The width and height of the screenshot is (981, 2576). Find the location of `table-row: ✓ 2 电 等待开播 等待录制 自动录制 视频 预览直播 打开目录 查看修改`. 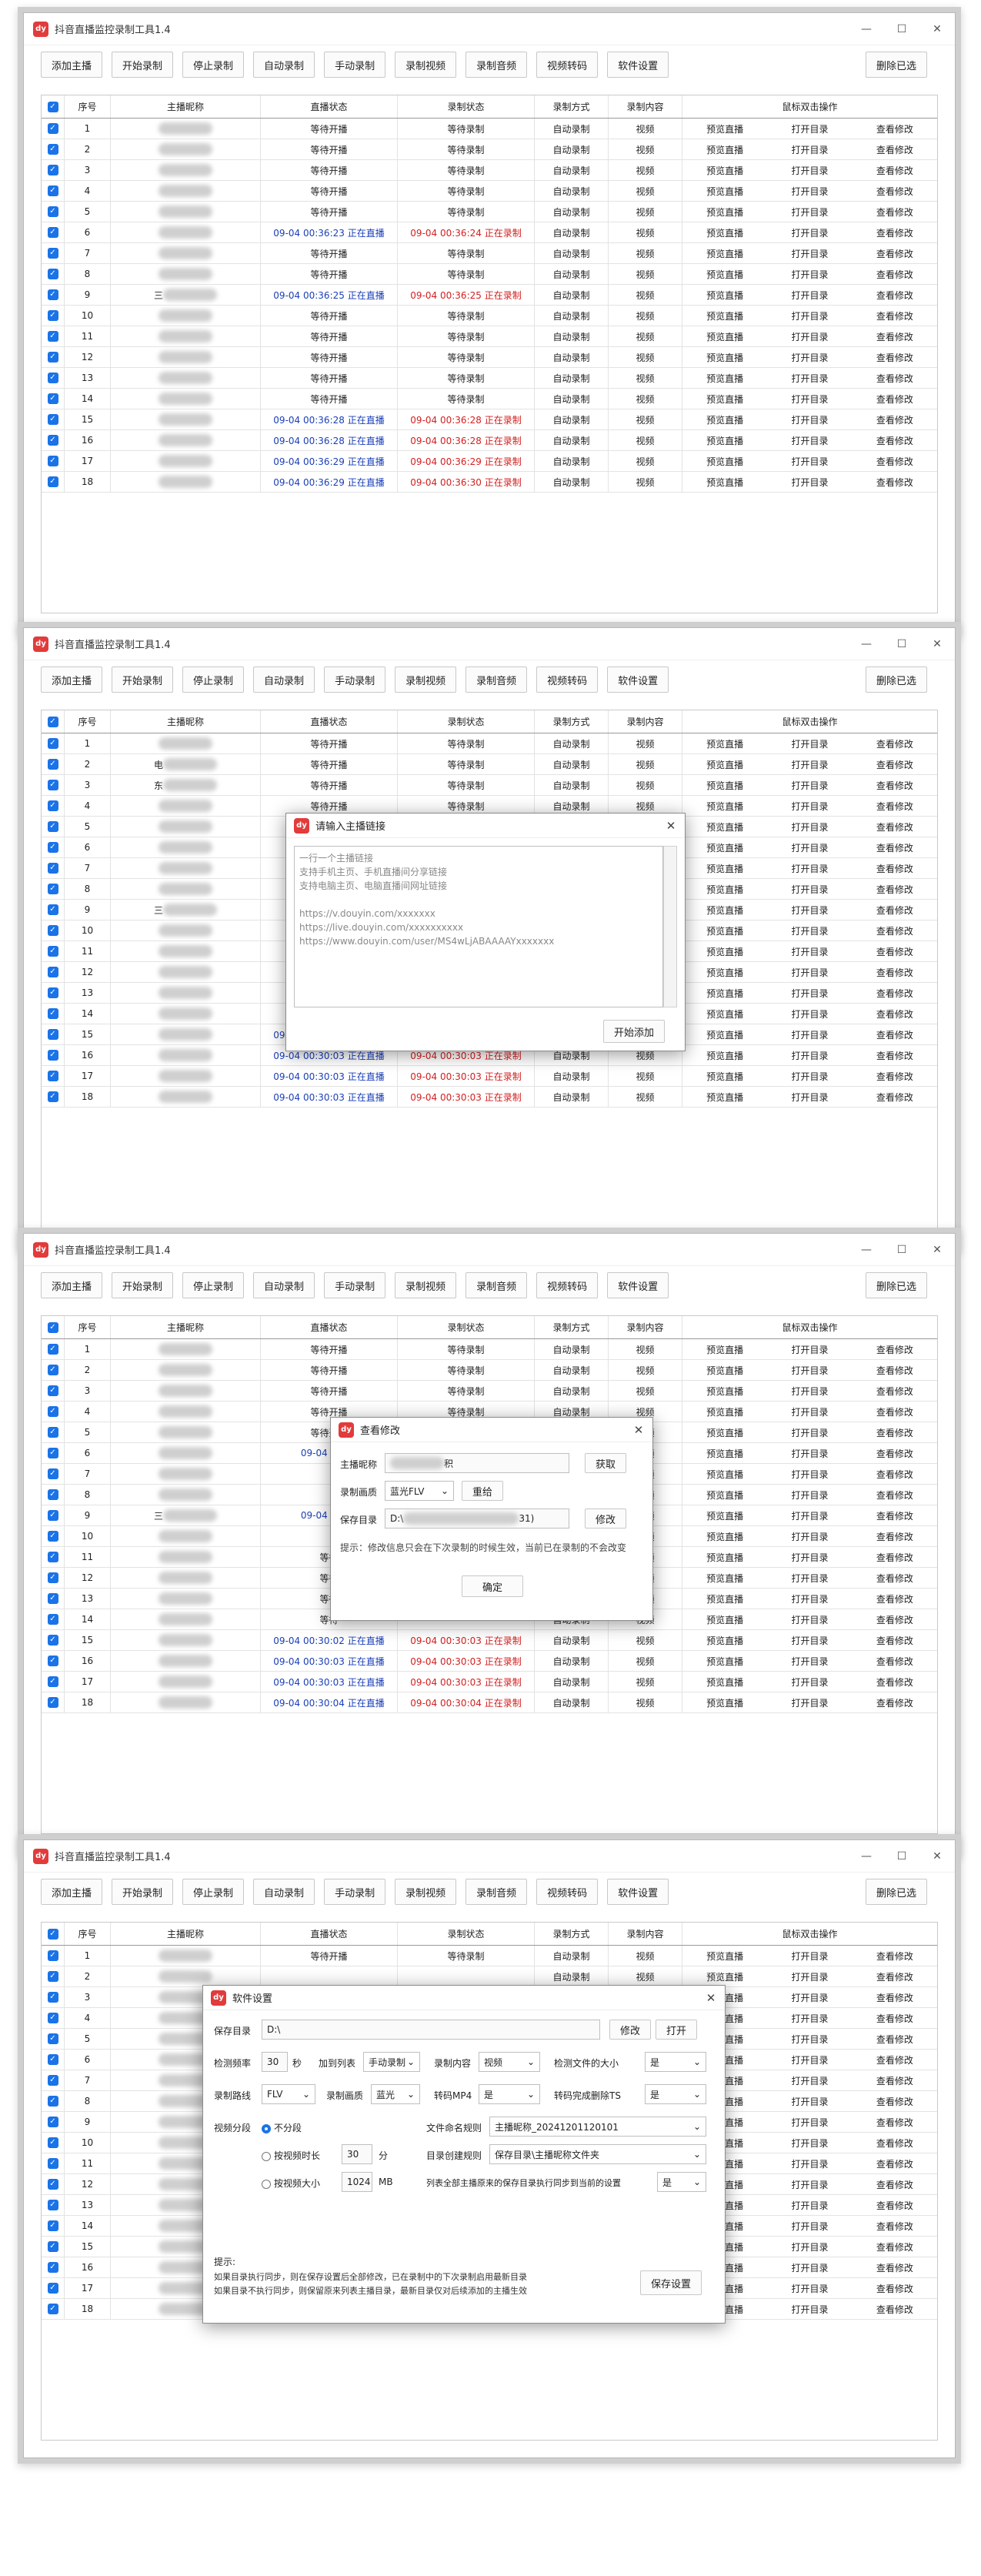

table-row: ✓ 2 电 等待开播 等待录制 自动录制 视频 预览直播 打开目录 查看修改 is located at coordinates (490, 764).